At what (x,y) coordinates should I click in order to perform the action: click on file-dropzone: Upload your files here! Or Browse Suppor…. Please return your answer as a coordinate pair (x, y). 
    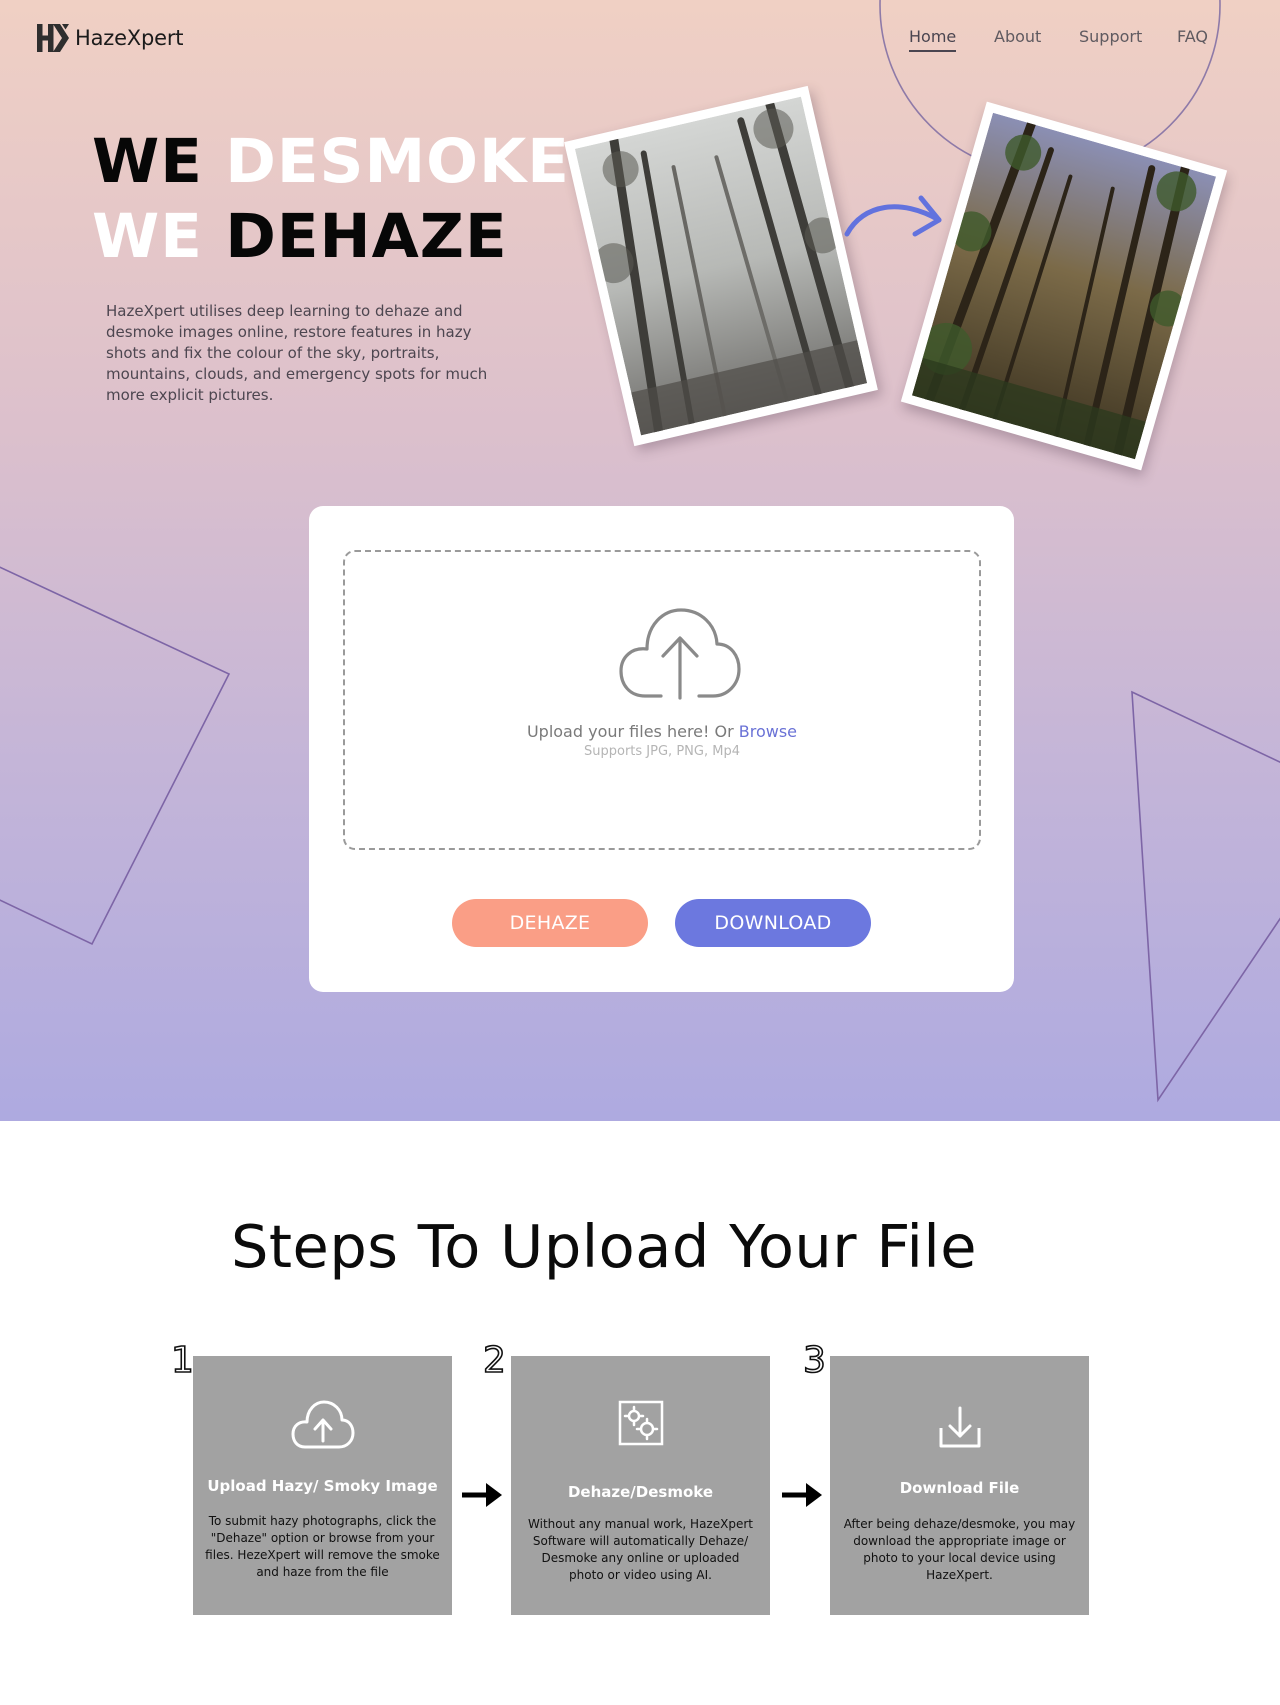
    Looking at the image, I should click on (662, 700).